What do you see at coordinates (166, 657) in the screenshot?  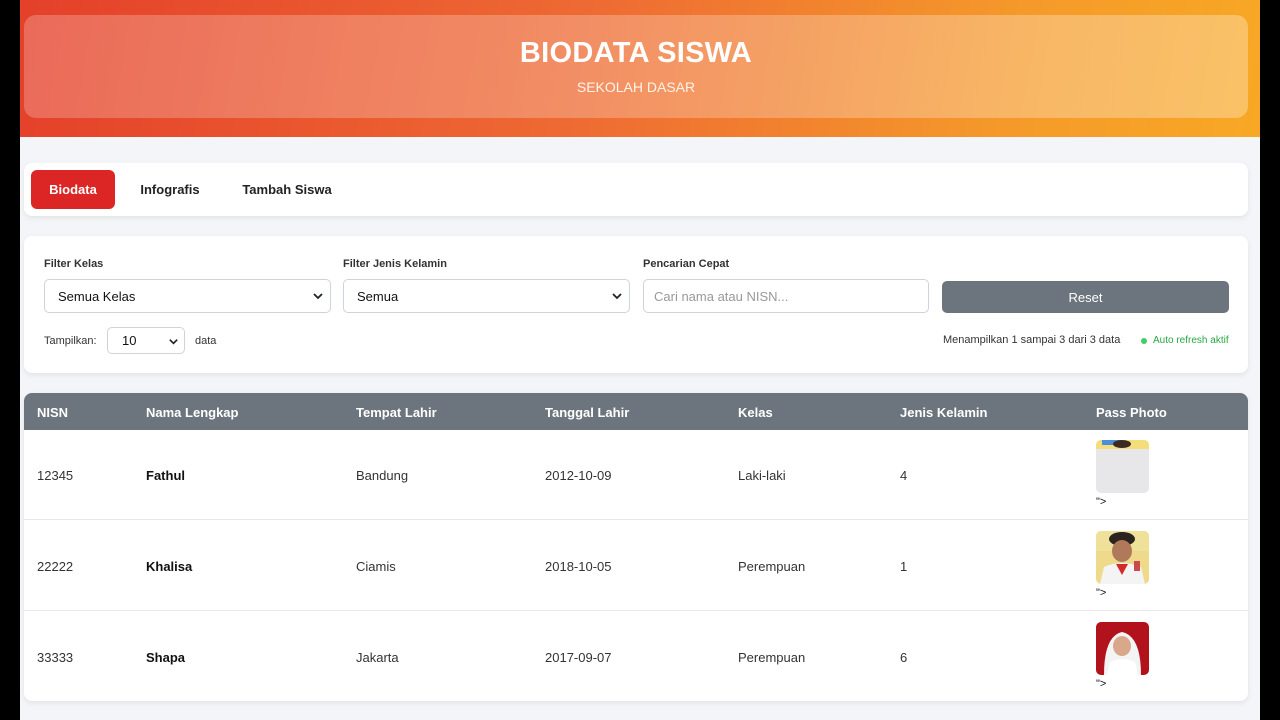 I see `cell-nama: Shapa` at bounding box center [166, 657].